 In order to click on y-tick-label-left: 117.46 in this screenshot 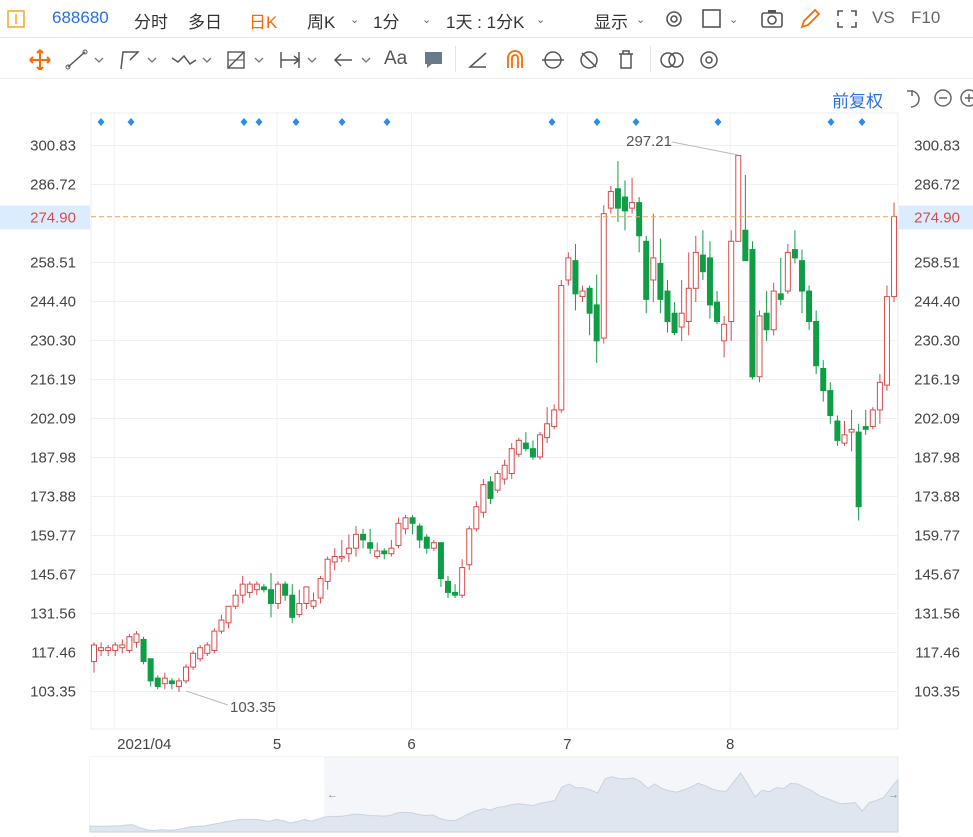, I will do `click(53, 653)`.